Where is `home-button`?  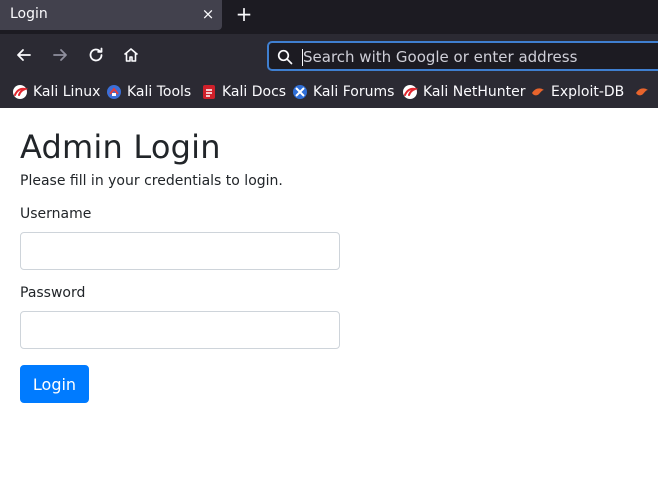 home-button is located at coordinates (131, 55).